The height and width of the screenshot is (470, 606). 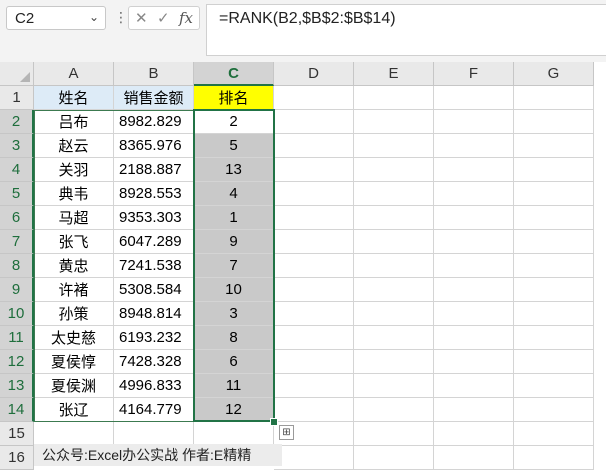 I want to click on row-header-10: 10, so click(x=17, y=314).